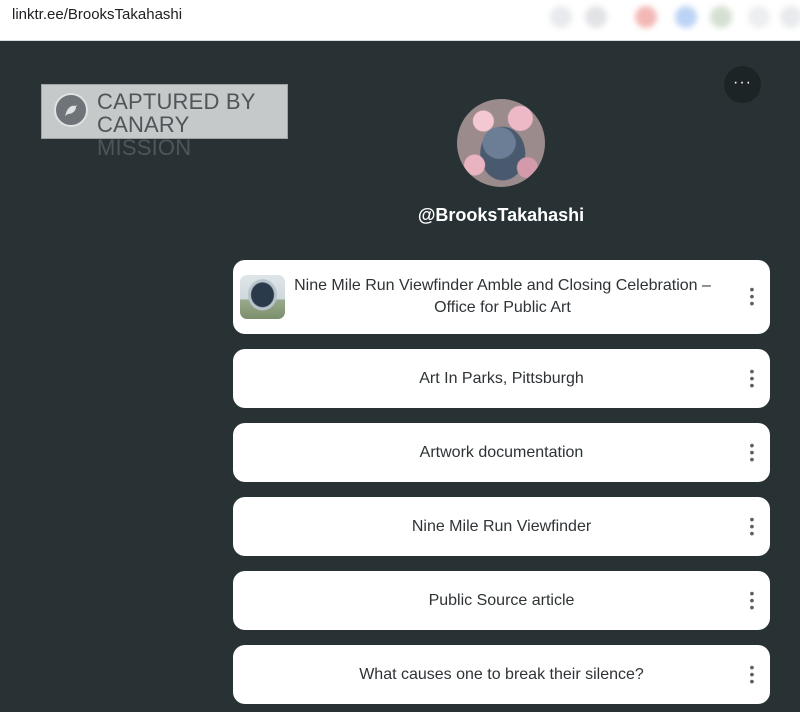  I want to click on link-label: Art In Parks, Pittsburgh, so click(501, 378).